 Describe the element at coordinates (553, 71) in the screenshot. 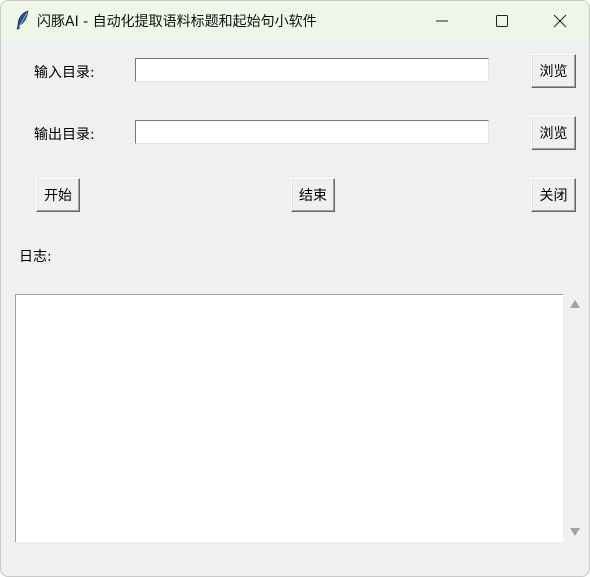

I see `browse-input-button: 浏览` at that location.